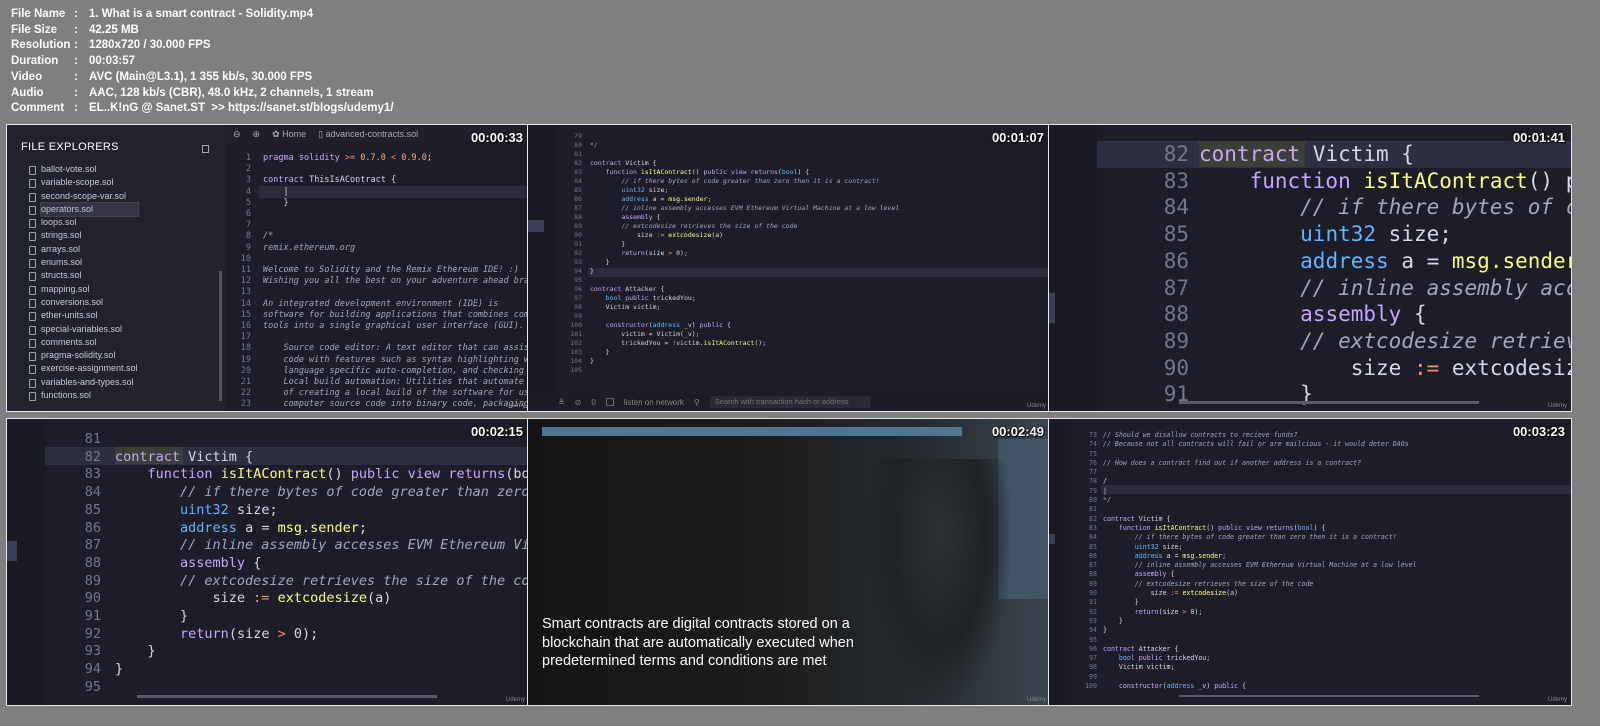 This screenshot has height=726, width=1600. Describe the element at coordinates (83, 196) in the screenshot. I see `file-item: second-scope-var.sol` at that location.